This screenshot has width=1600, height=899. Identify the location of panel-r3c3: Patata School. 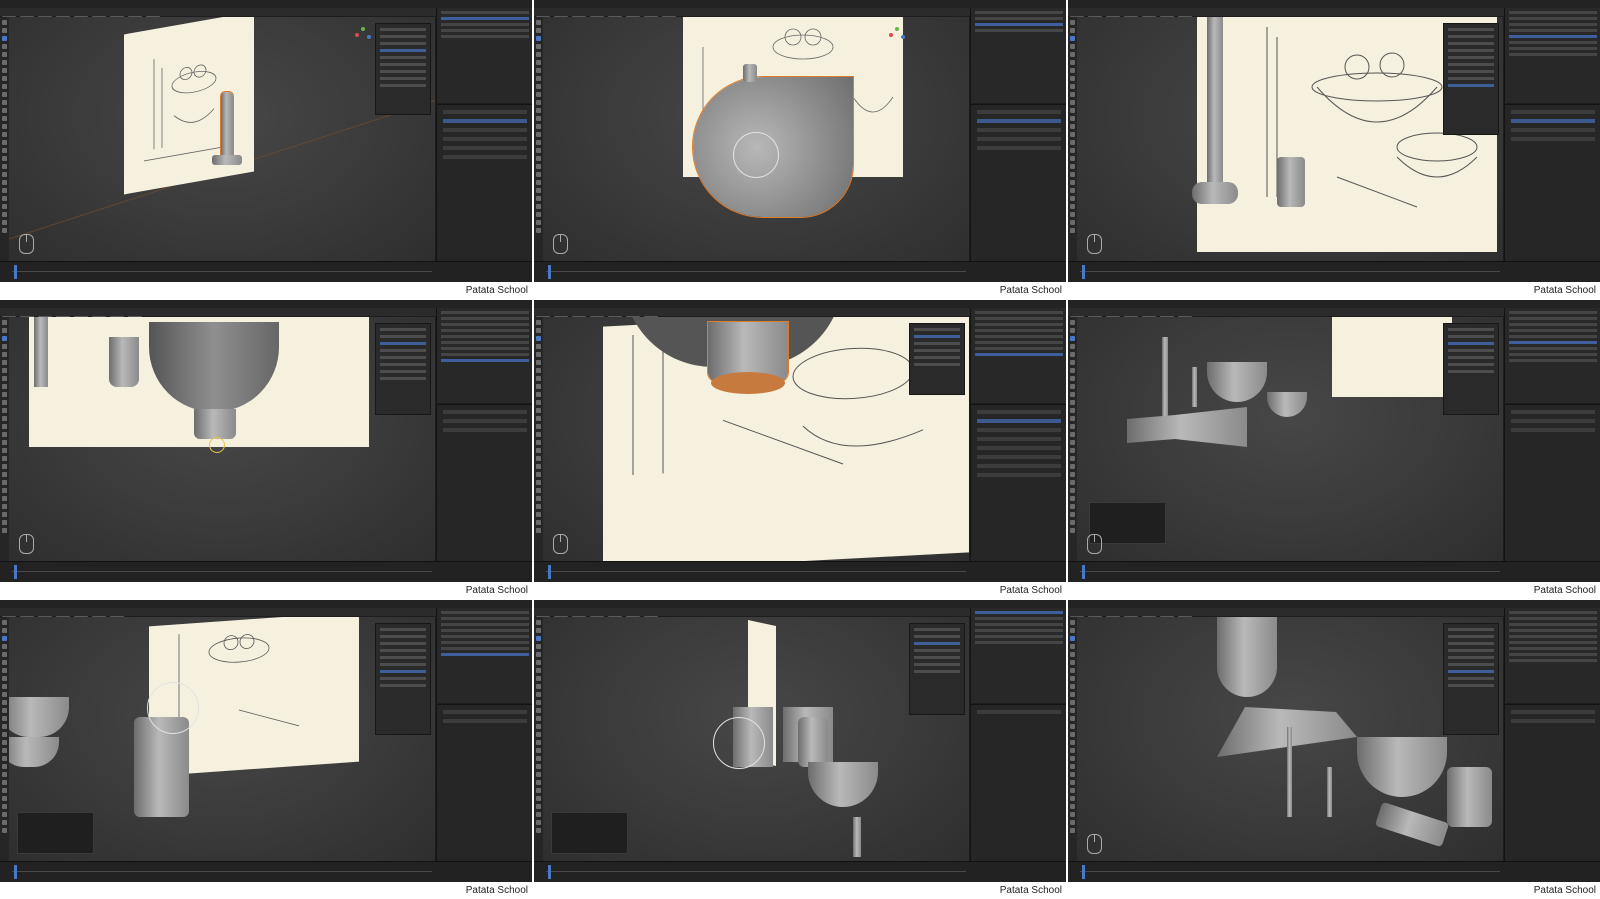
(1334, 749).